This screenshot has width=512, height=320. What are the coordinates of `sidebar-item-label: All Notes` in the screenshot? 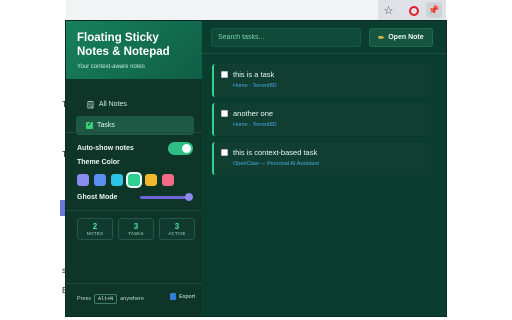 It's located at (112, 104).